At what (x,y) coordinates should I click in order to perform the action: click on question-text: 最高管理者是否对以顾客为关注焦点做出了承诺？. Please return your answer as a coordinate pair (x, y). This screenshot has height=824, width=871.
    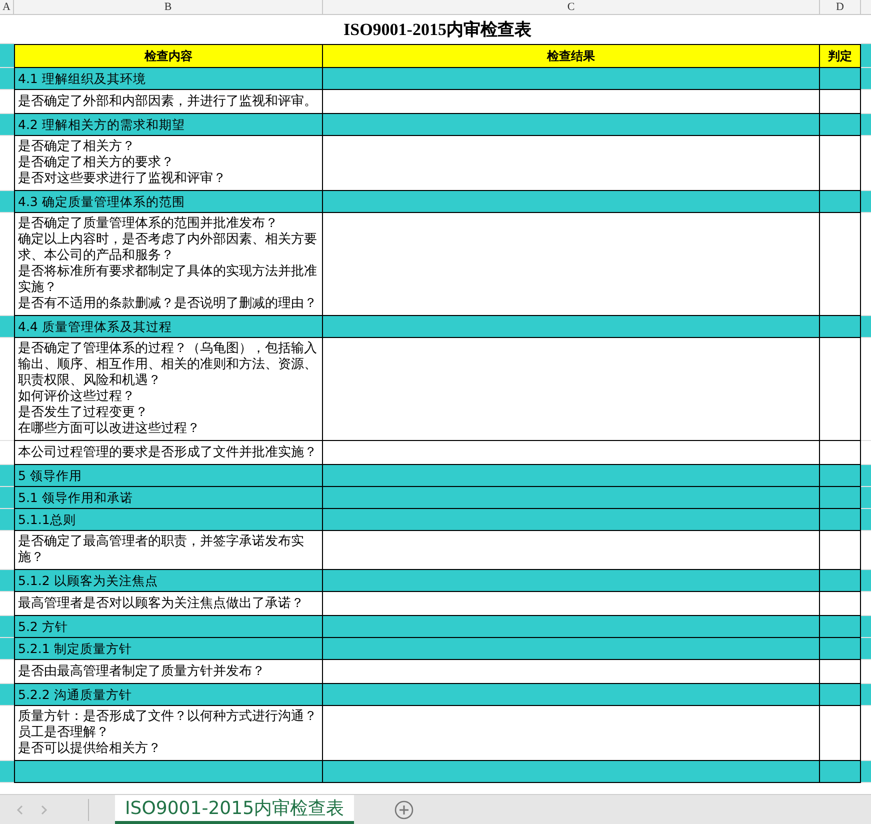
    Looking at the image, I should click on (161, 604).